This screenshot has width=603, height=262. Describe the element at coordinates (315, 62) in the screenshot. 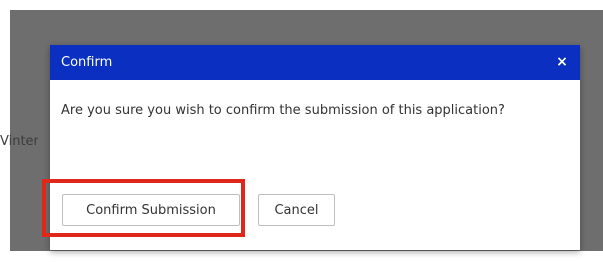

I see `dialog-header: Confirm ×` at that location.